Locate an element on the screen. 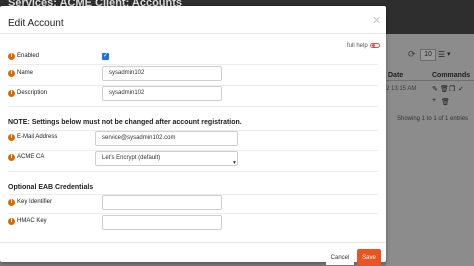 The height and width of the screenshot is (266, 474). description-label: Description is located at coordinates (32, 93).